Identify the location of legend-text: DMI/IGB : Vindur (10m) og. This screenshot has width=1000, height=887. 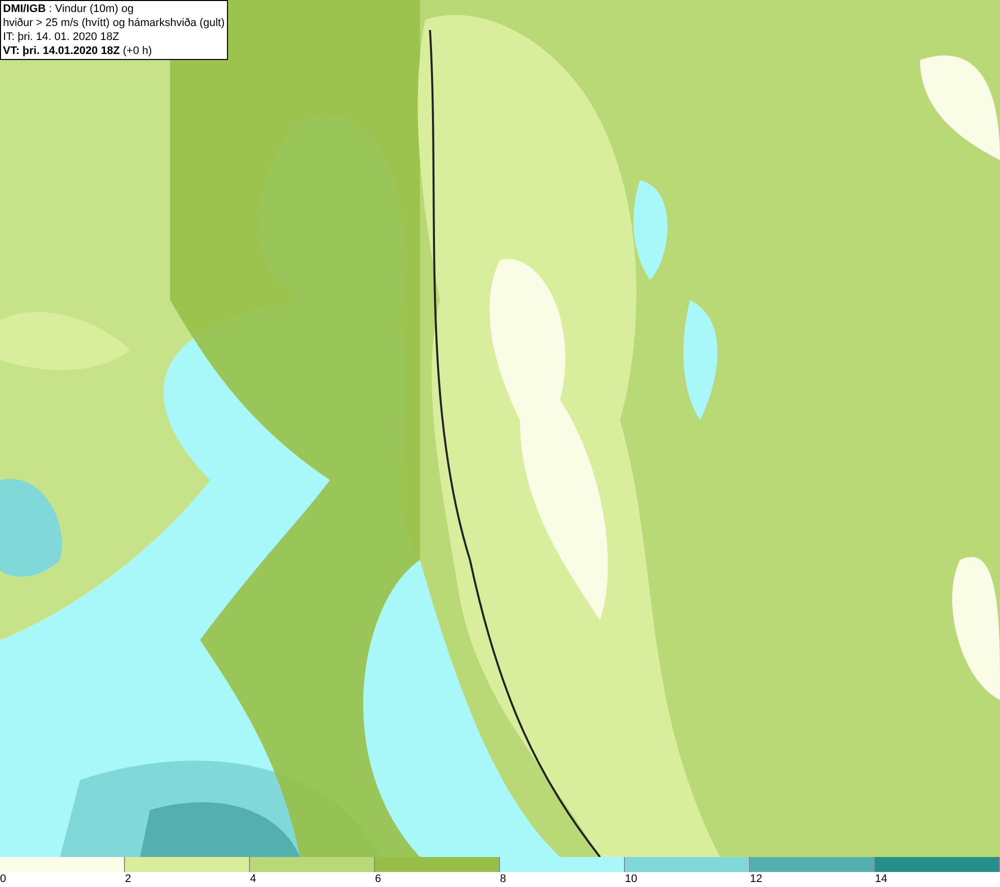
(69, 9).